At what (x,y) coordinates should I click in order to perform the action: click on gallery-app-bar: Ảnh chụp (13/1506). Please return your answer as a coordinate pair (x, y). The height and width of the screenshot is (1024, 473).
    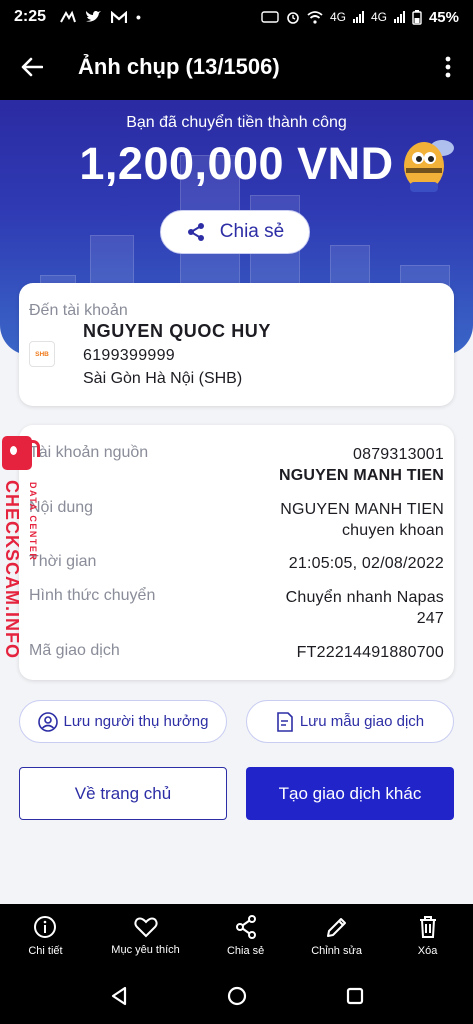
    Looking at the image, I should click on (236, 67).